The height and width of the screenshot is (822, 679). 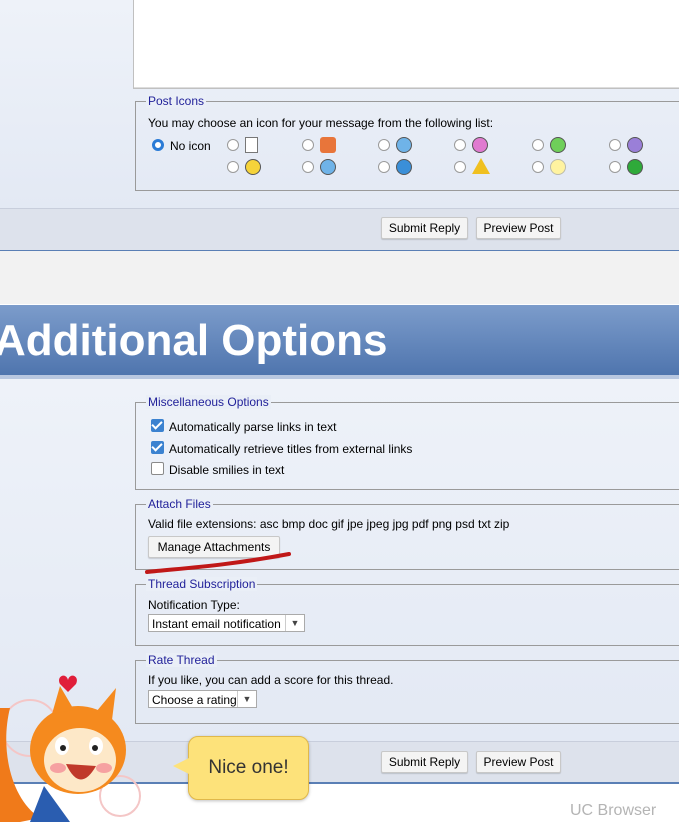 I want to click on disable-smilies-label: Disable smilies in text, so click(x=227, y=470).